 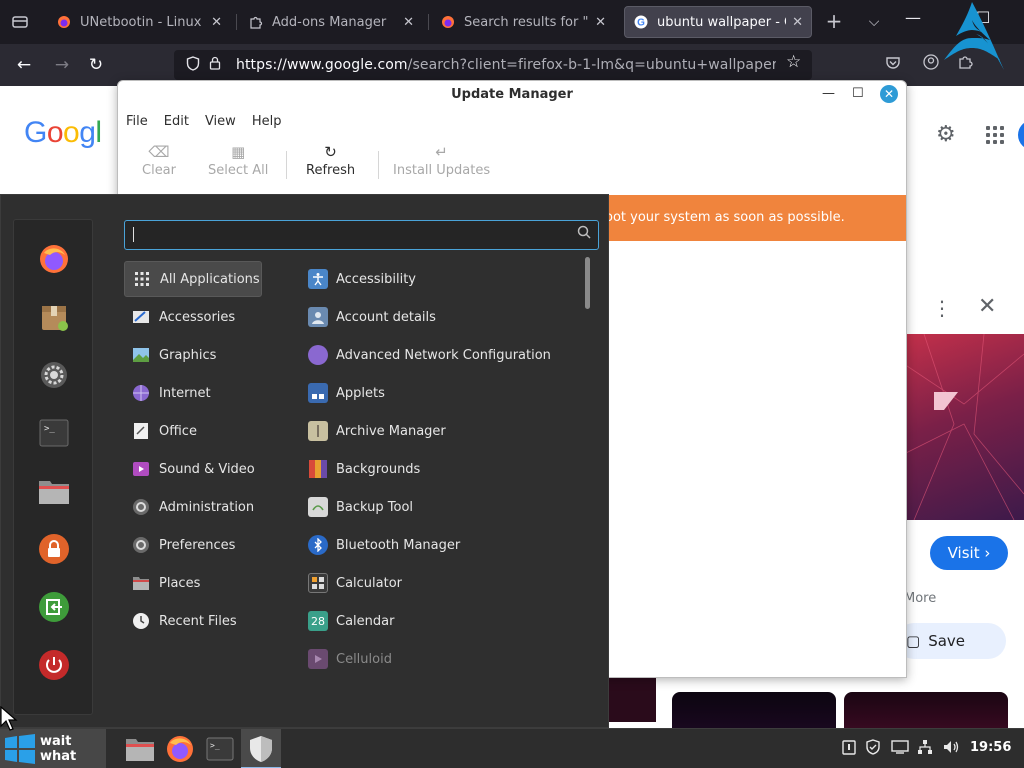 What do you see at coordinates (220, 122) in the screenshot?
I see `menu-view: View` at bounding box center [220, 122].